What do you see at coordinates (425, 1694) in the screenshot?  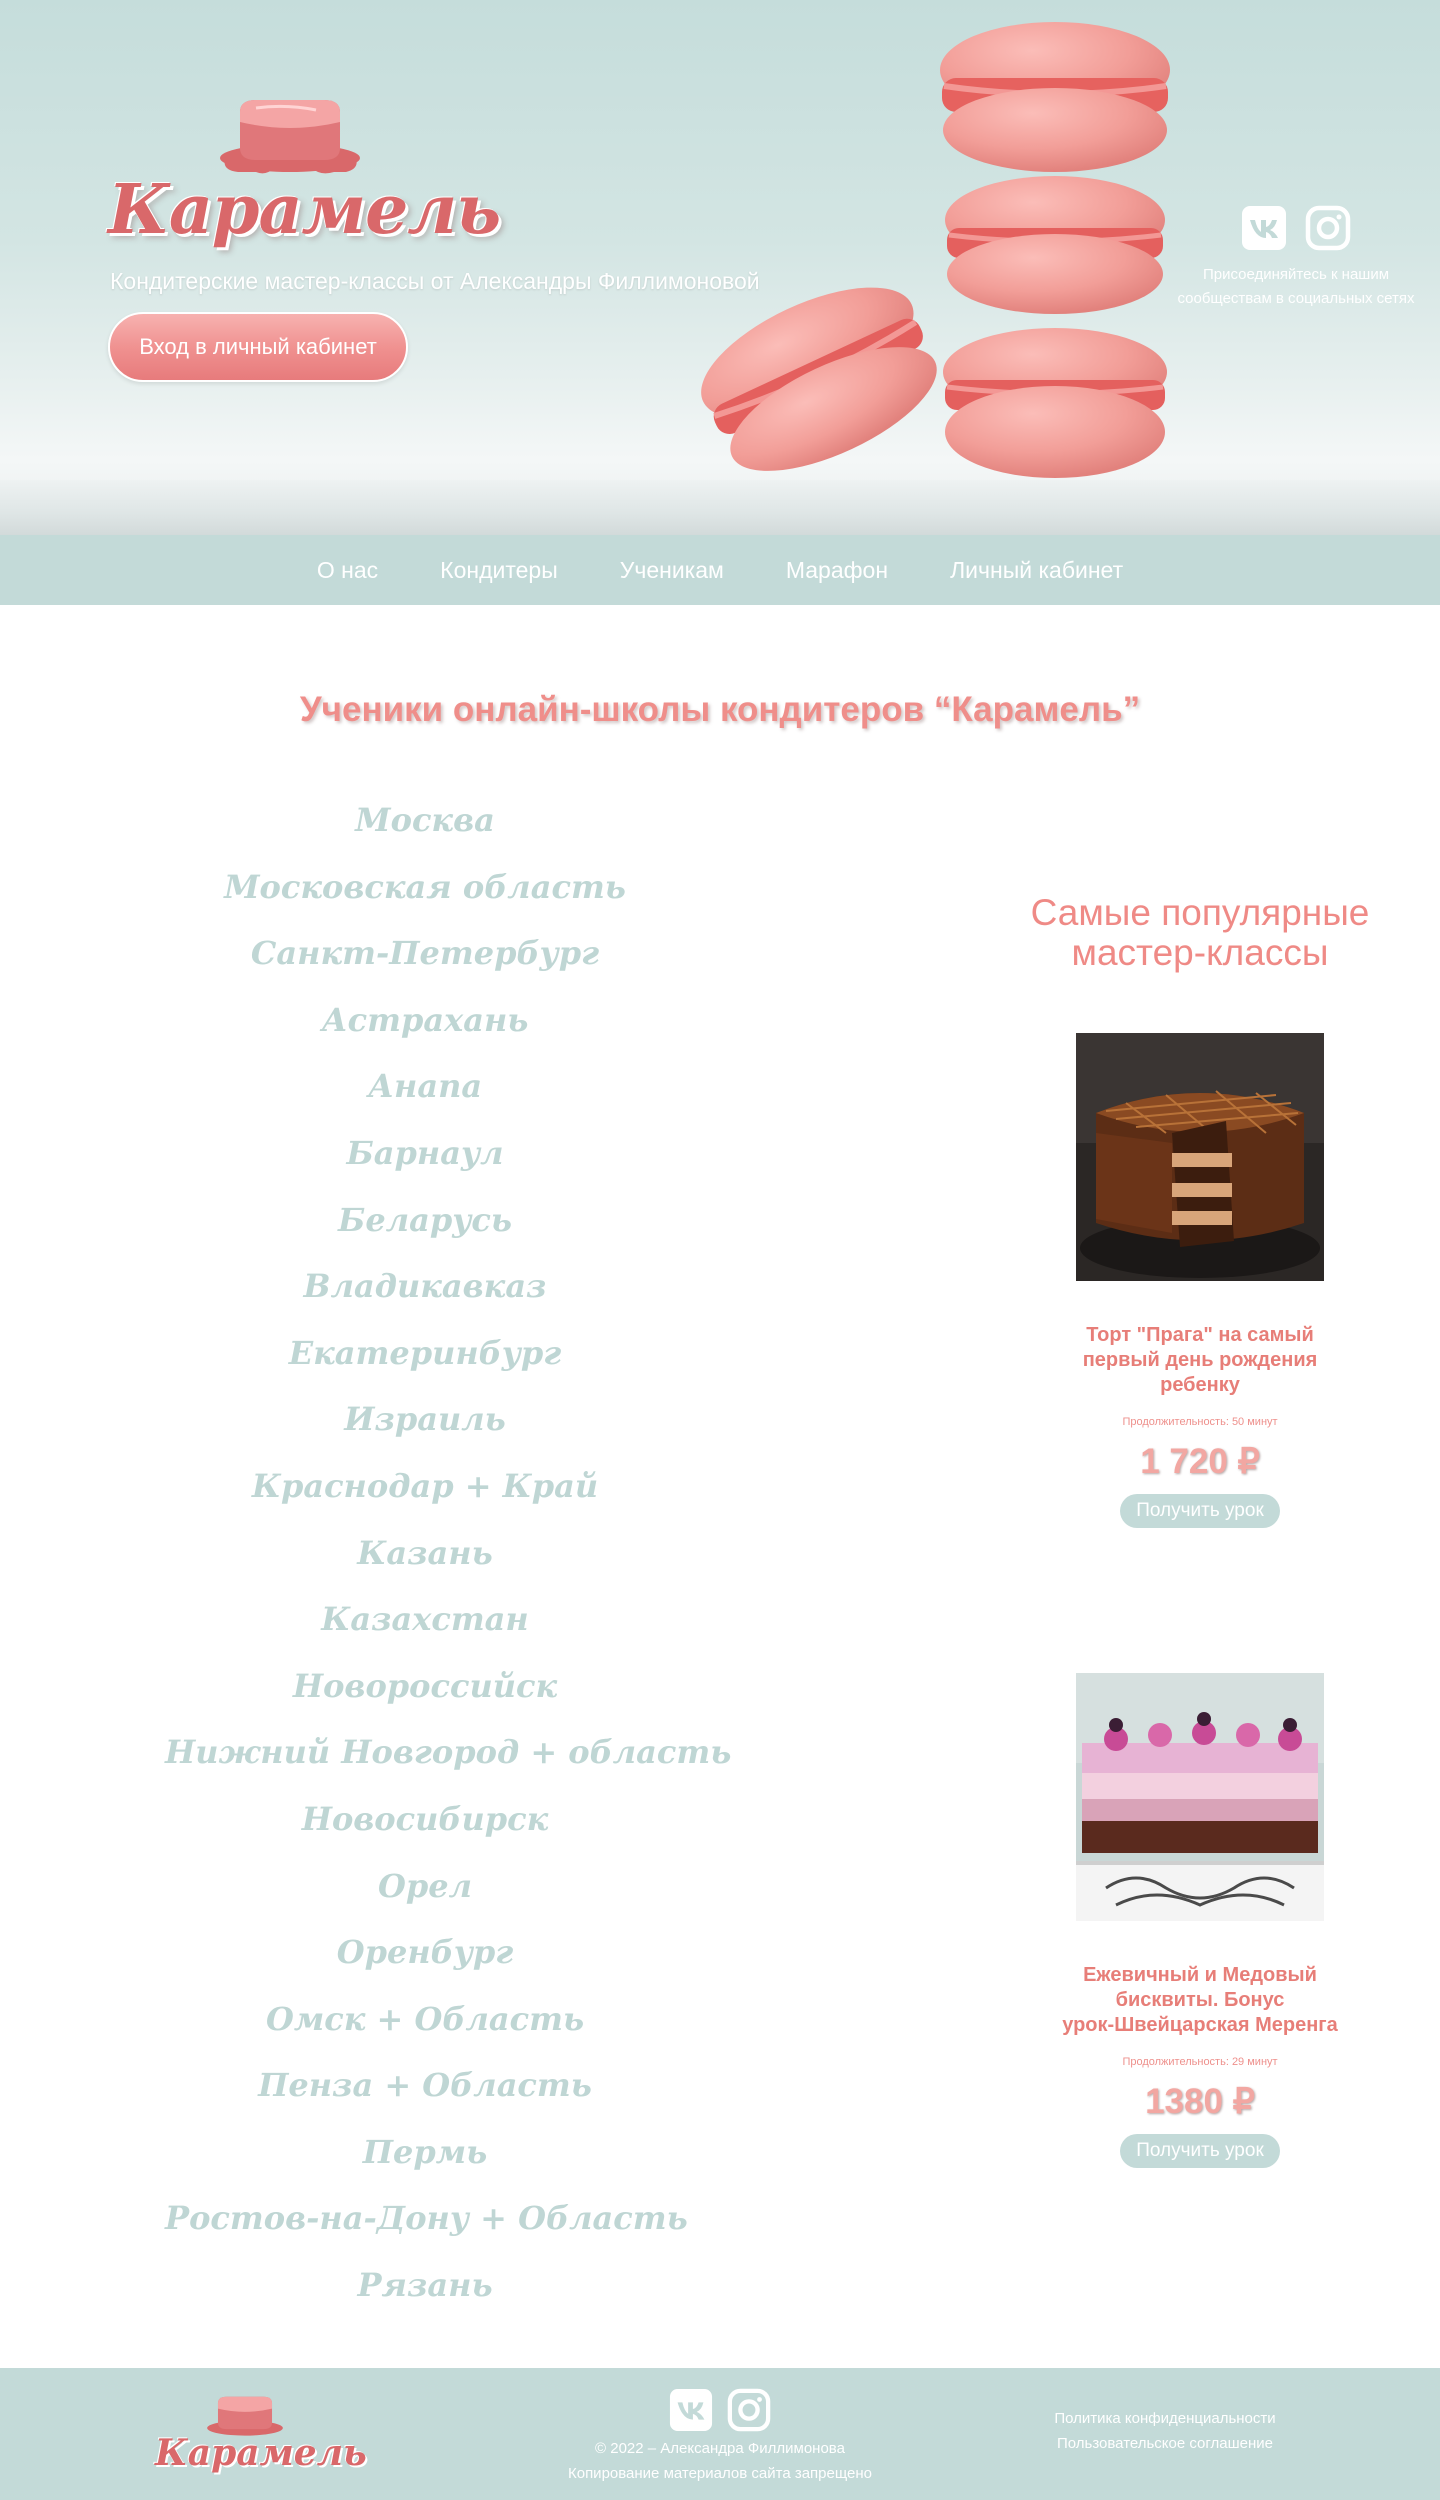 I see `city-link: Новороссийск` at bounding box center [425, 1694].